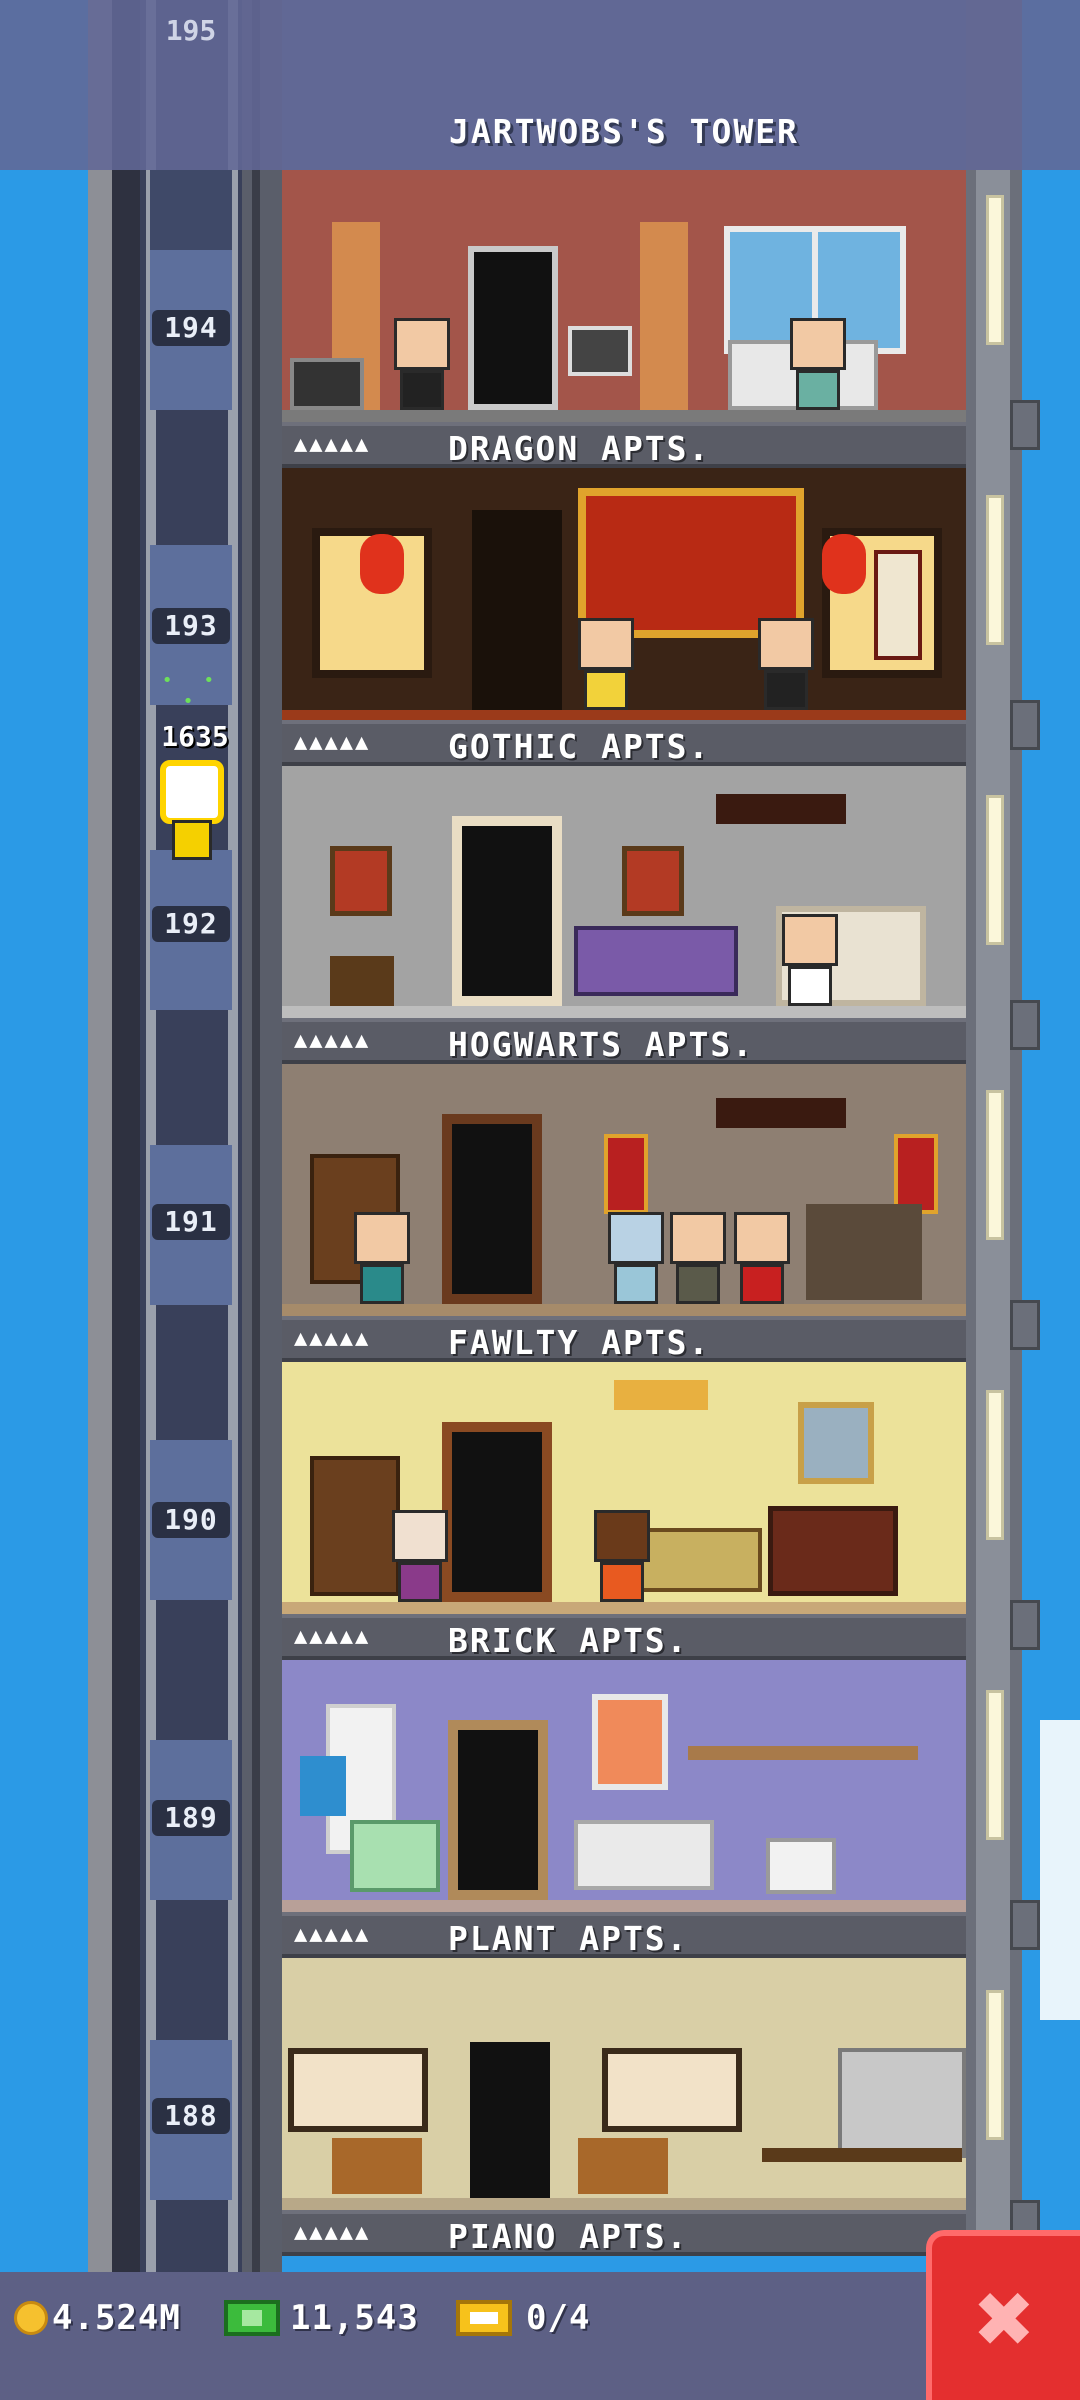 This screenshot has width=1080, height=2400. Describe the element at coordinates (579, 746) in the screenshot. I see `floor-sign-label: GOTHIC APTS.` at that location.